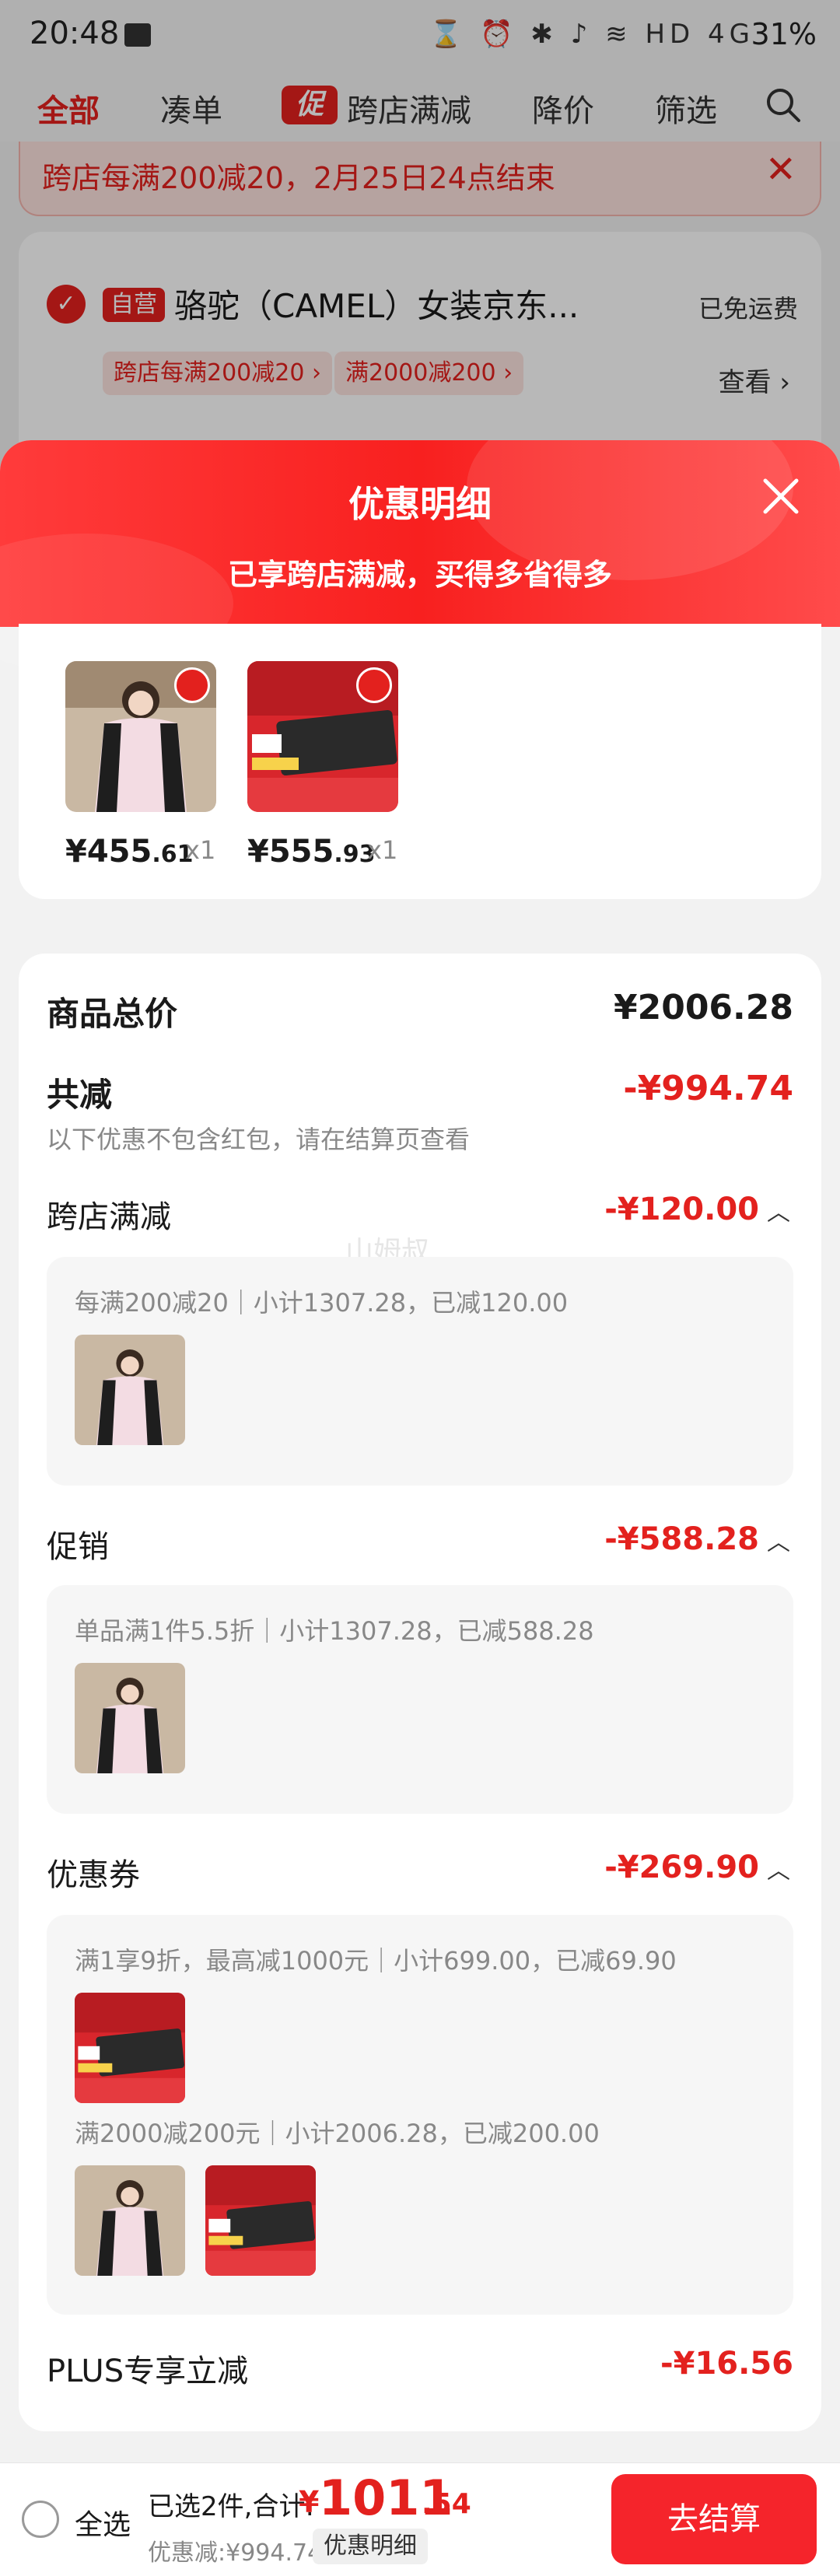  Describe the element at coordinates (682, 1209) in the screenshot. I see `section-cross-store-value: -¥120.00` at that location.